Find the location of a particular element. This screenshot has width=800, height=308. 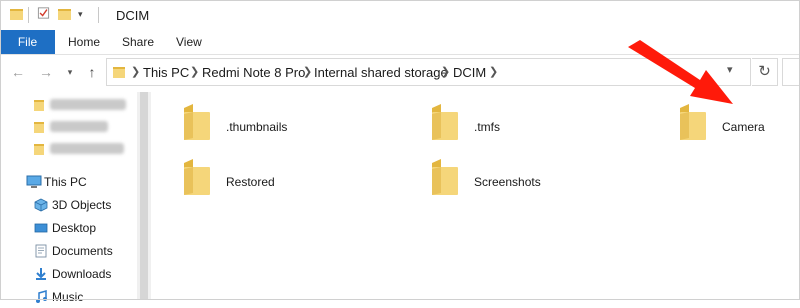

refresh-icon: ↻ is located at coordinates (765, 72).